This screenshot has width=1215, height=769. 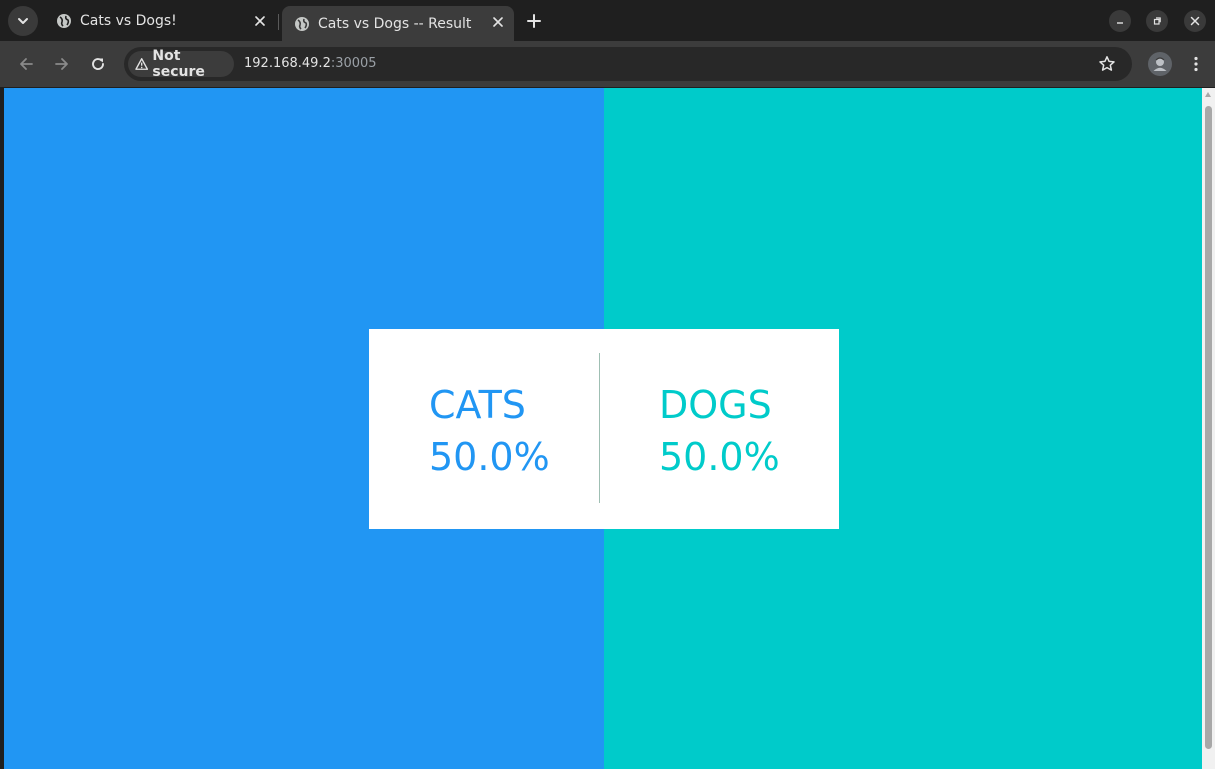 I want to click on tab-cats-vs-dogs: Cats vs Dogs!, so click(x=160, y=21).